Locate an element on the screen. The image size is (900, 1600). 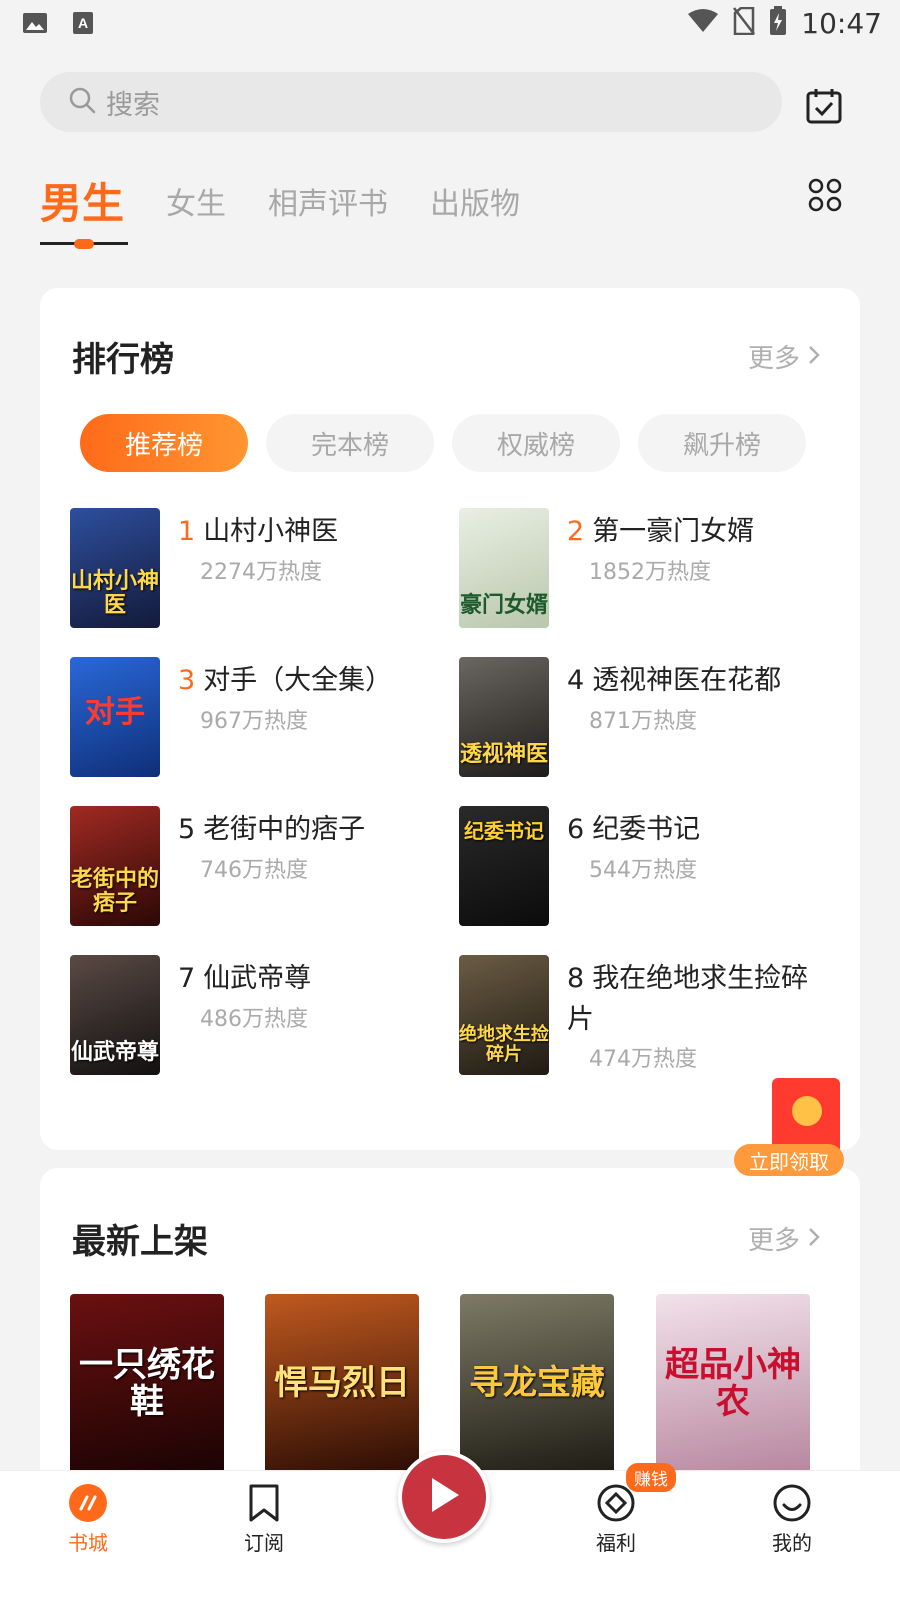
no-sim-icon is located at coordinates (744, 22).